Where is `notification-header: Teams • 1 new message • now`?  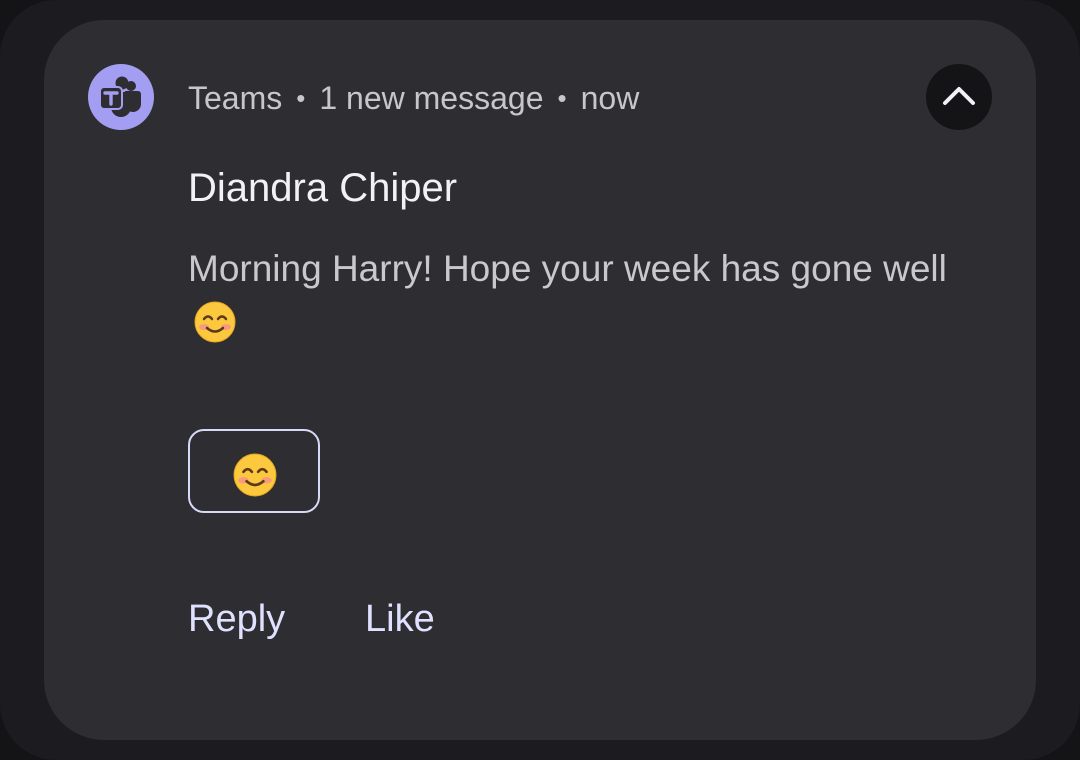 notification-header: Teams • 1 new message • now is located at coordinates (413, 98).